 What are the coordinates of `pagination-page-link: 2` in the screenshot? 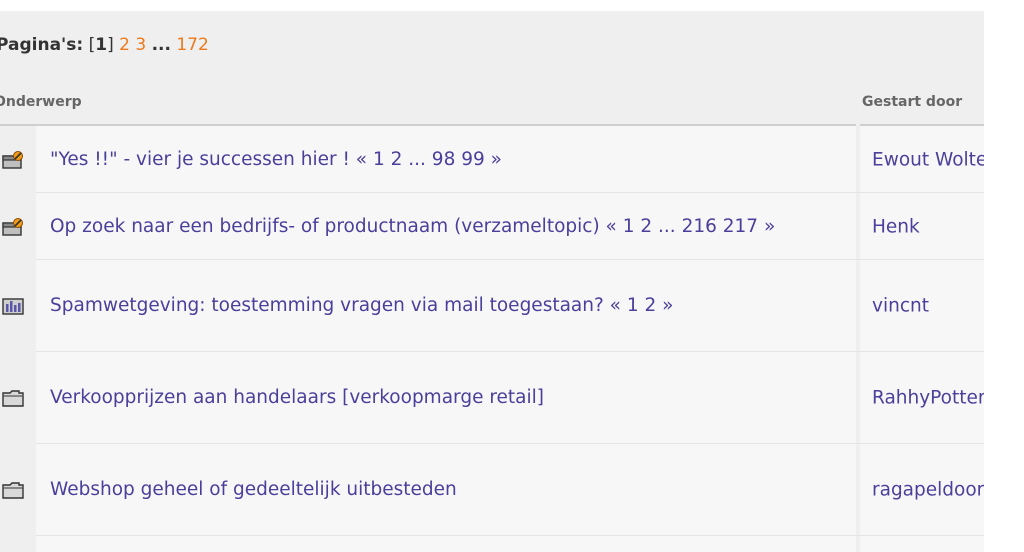 It's located at (124, 45).